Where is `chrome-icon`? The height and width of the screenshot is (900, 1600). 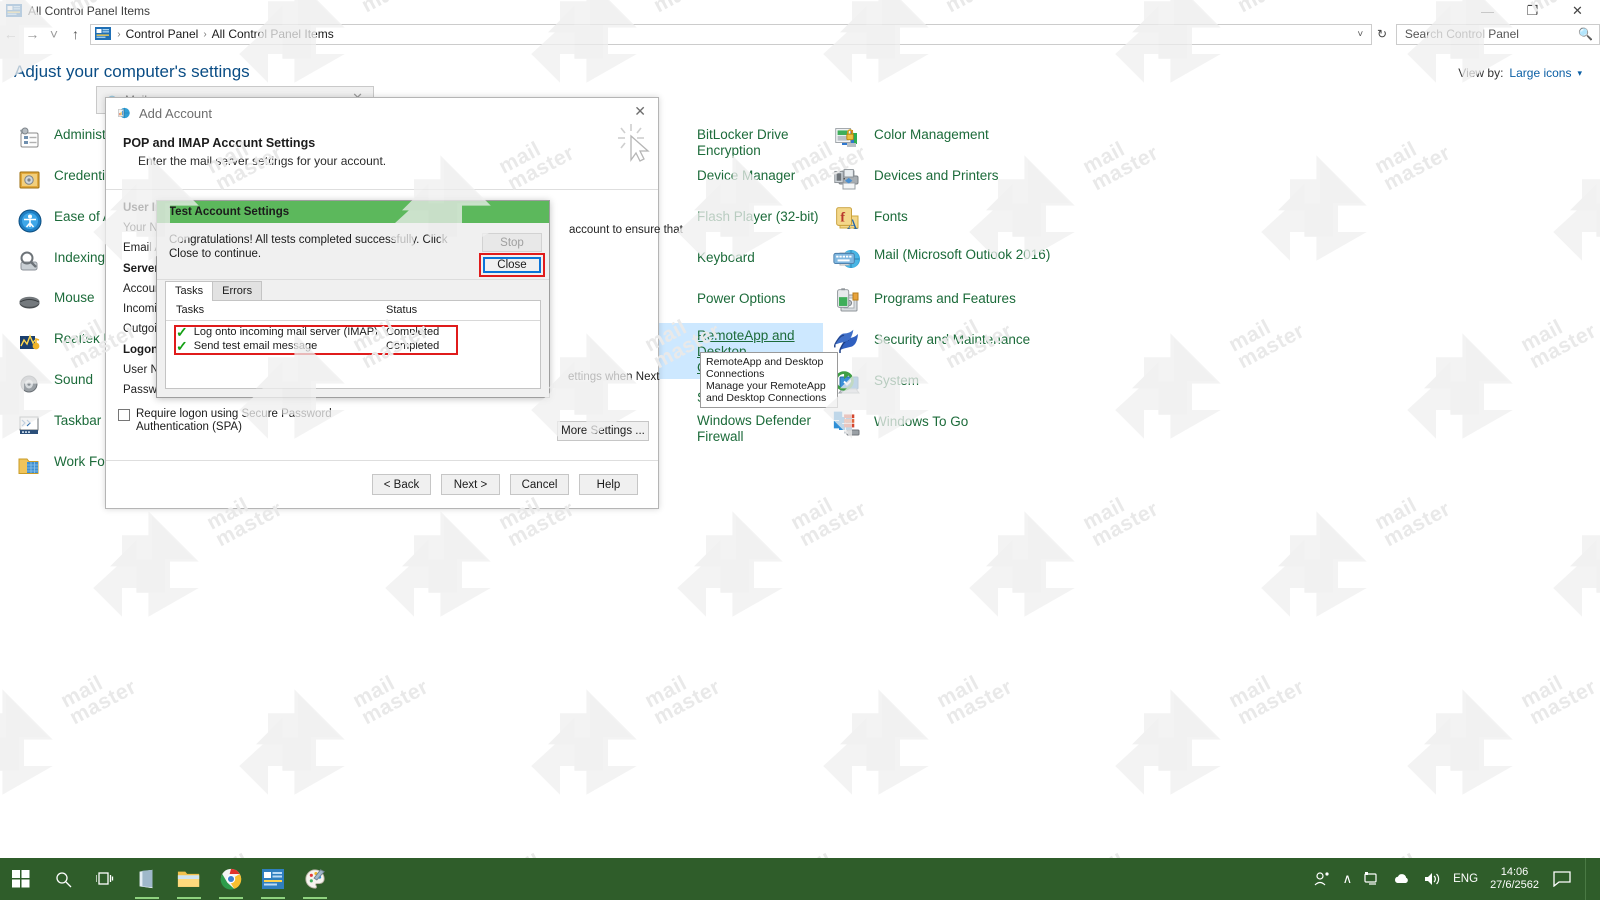
chrome-icon is located at coordinates (231, 879).